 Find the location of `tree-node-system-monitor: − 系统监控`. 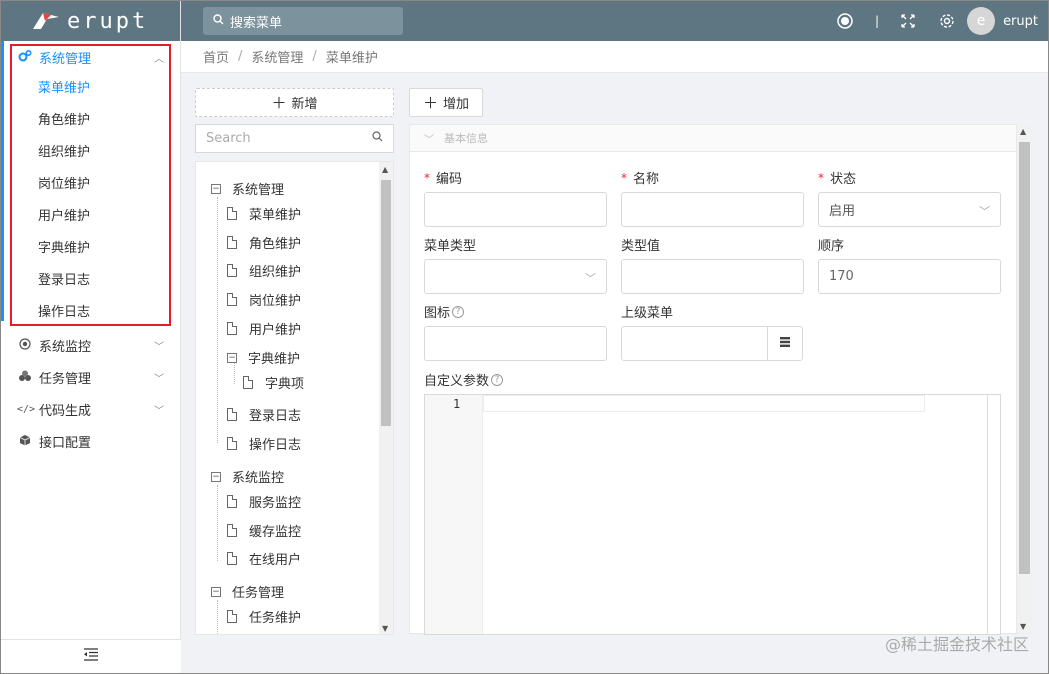

tree-node-system-monitor: − 系统监控 is located at coordinates (247, 476).